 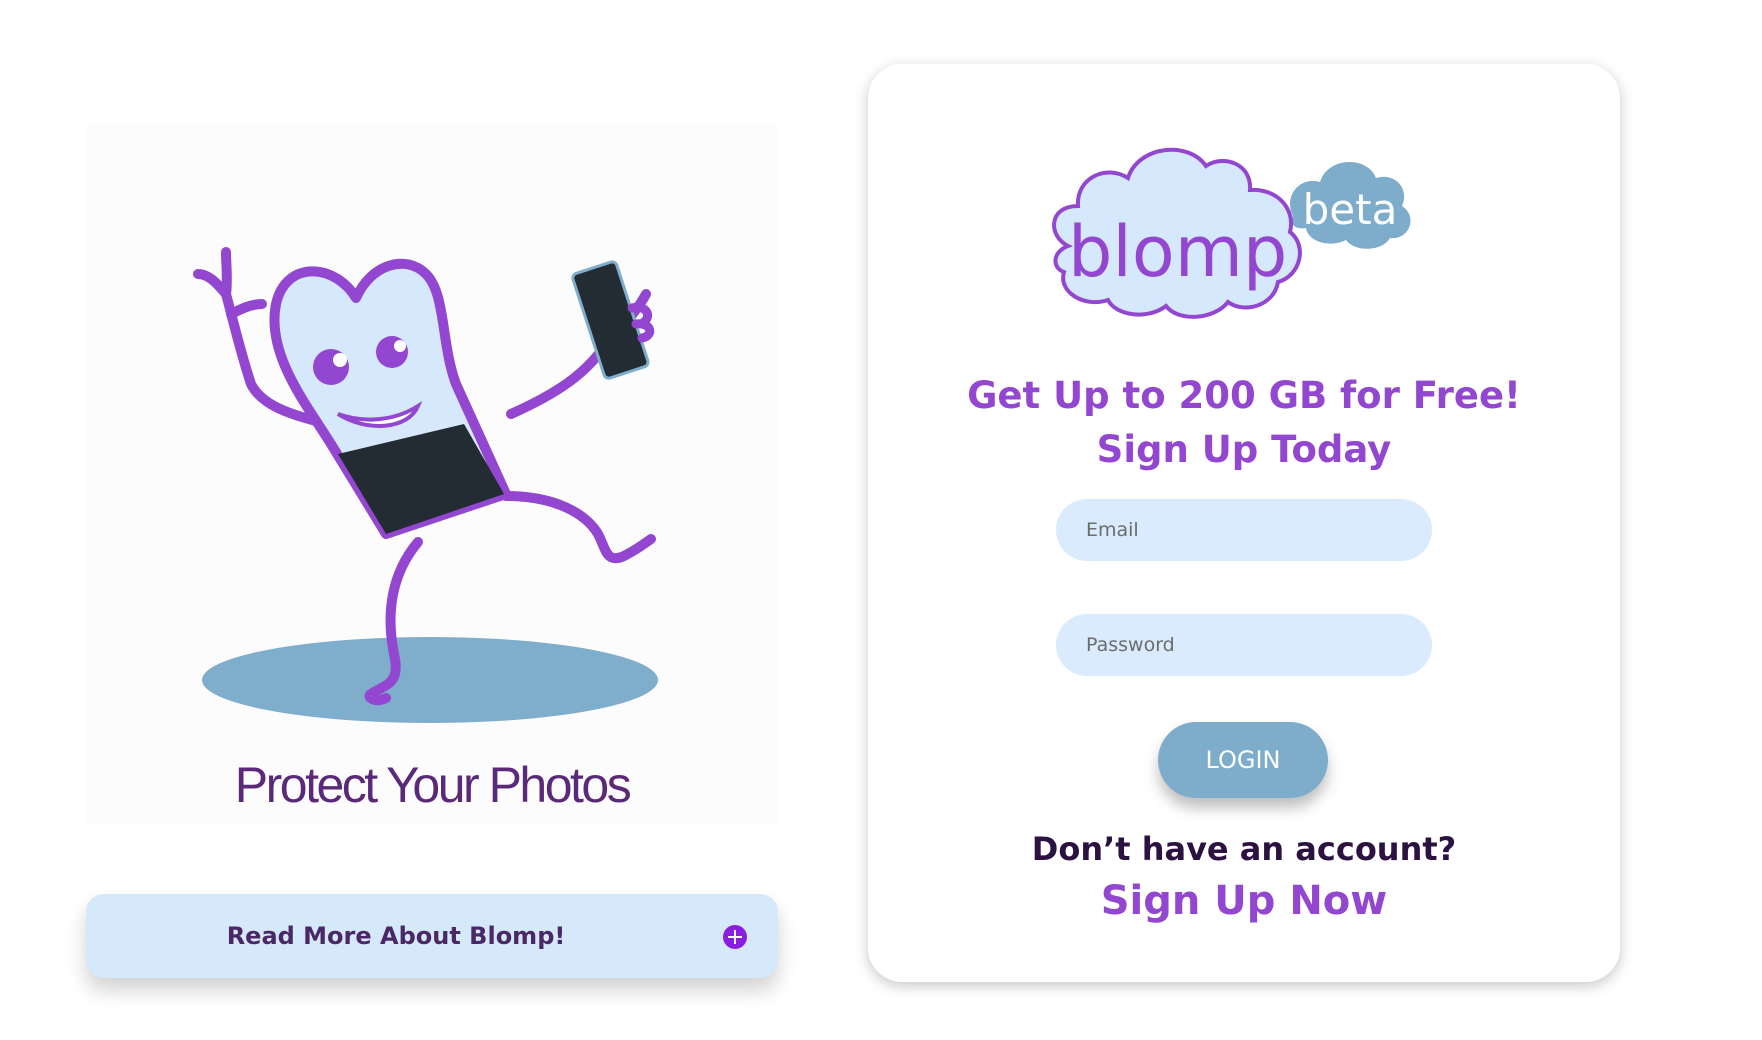 What do you see at coordinates (735, 937) in the screenshot?
I see `plus-circle-icon` at bounding box center [735, 937].